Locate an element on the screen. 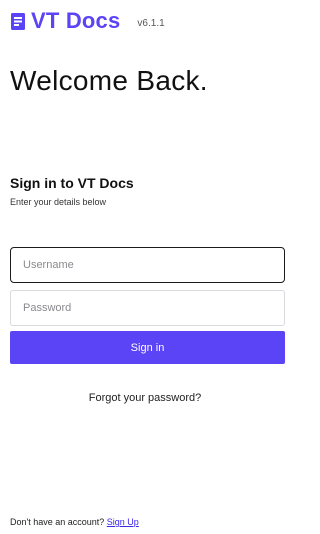 The height and width of the screenshot is (534, 320). signin-subtitle: Enter your details below is located at coordinates (58, 202).